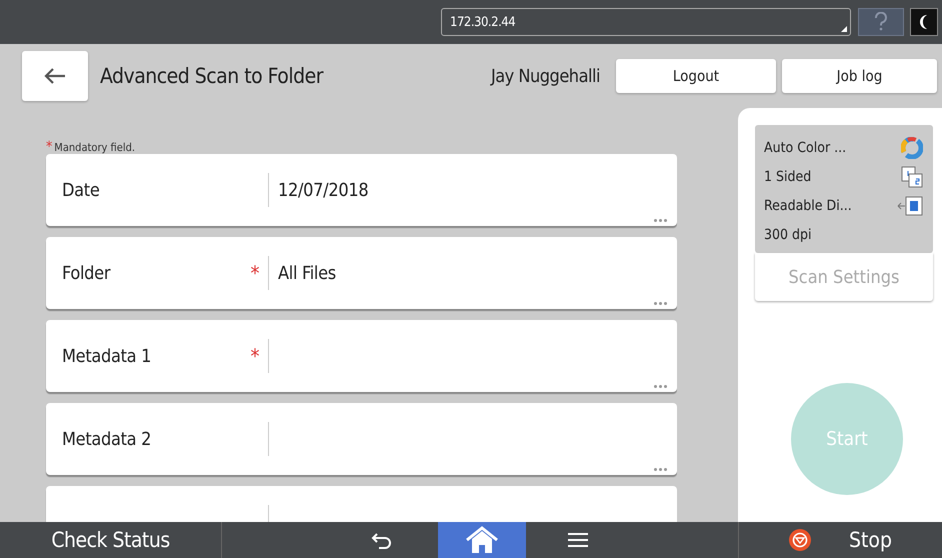 The width and height of the screenshot is (942, 558). I want to click on logout-button: Logout, so click(696, 76).